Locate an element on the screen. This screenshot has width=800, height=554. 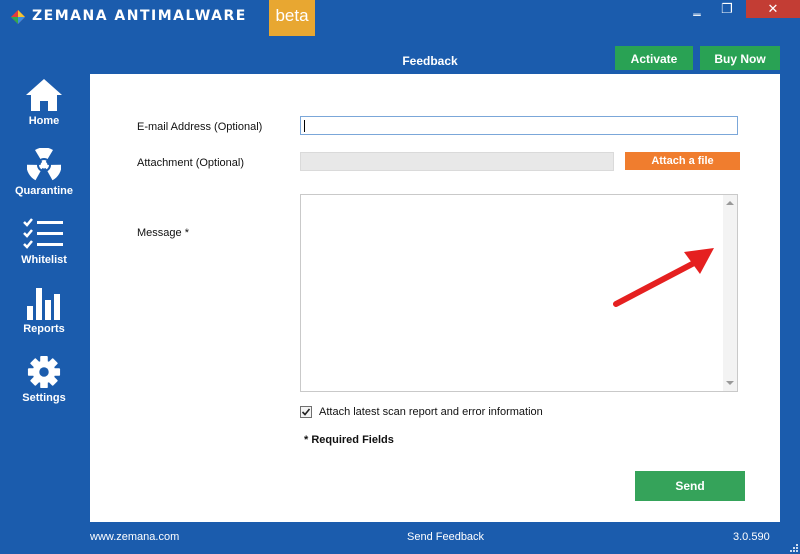
message-label: Message * is located at coordinates (163, 233).